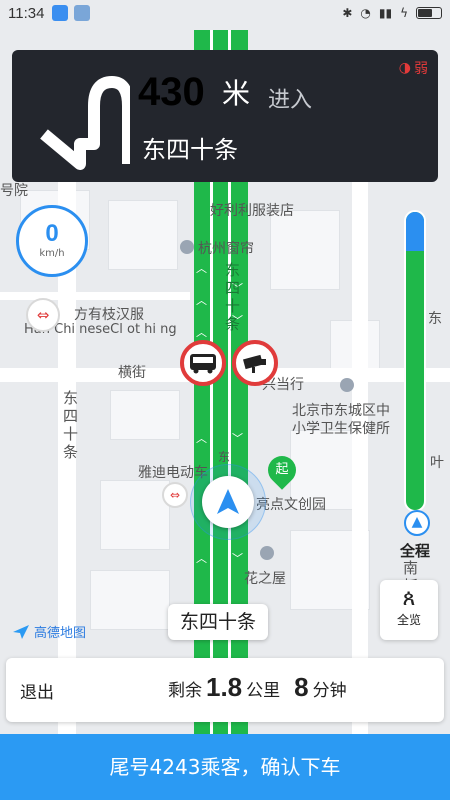 The width and height of the screenshot is (450, 800). I want to click on map-label: 叶, so click(437, 463).